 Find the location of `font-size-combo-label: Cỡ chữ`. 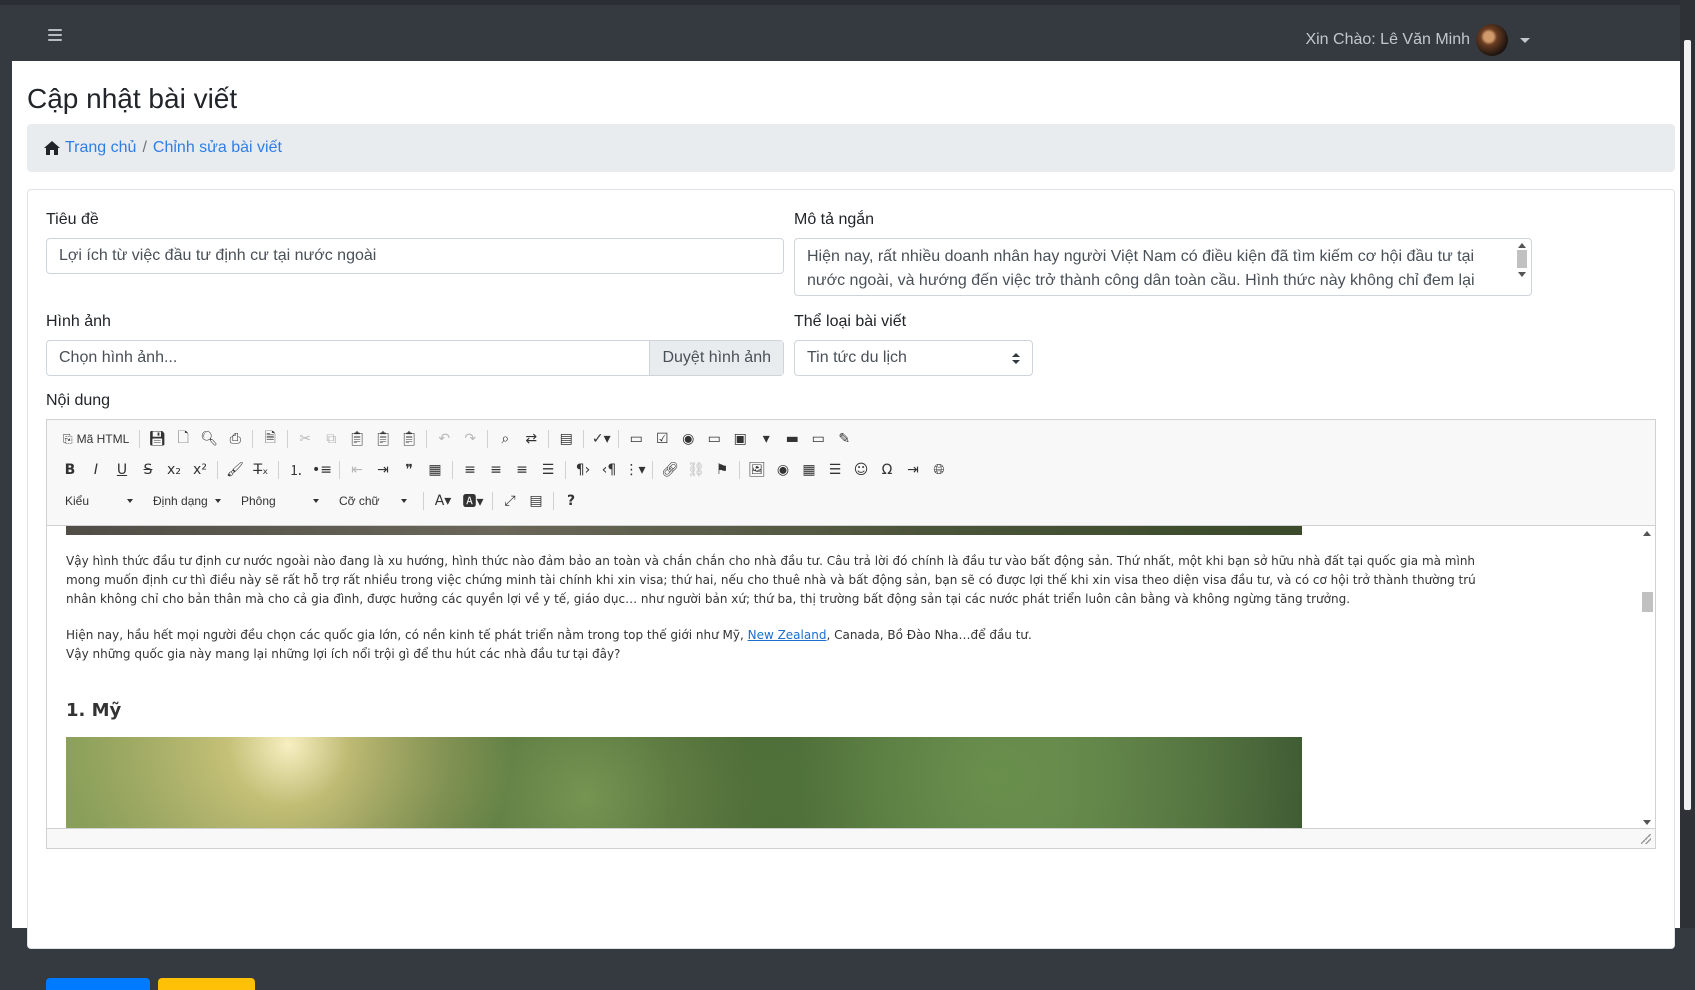

font-size-combo-label: Cỡ chữ is located at coordinates (359, 501).